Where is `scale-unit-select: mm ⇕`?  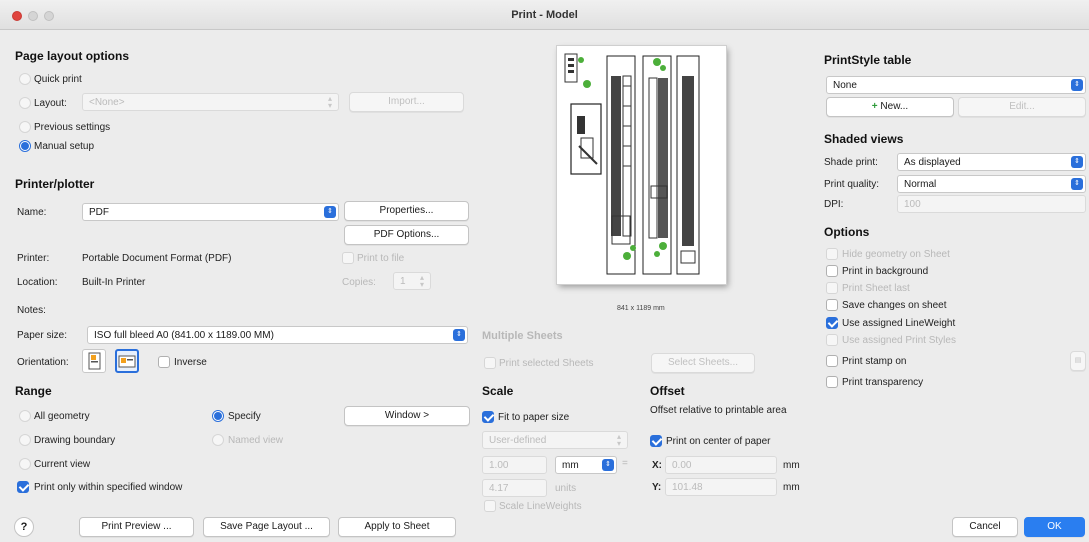 scale-unit-select: mm ⇕ is located at coordinates (586, 465).